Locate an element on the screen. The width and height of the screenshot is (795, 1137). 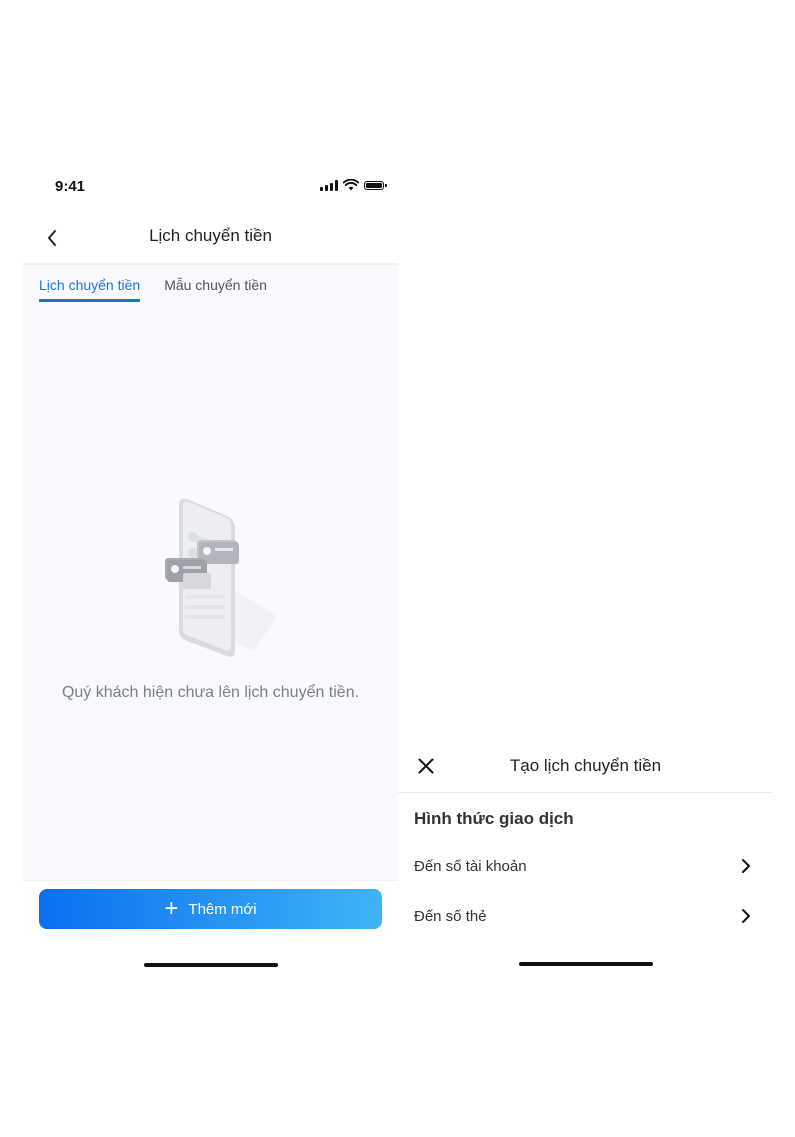
add-new-button: + Thêm mới is located at coordinates (210, 909).